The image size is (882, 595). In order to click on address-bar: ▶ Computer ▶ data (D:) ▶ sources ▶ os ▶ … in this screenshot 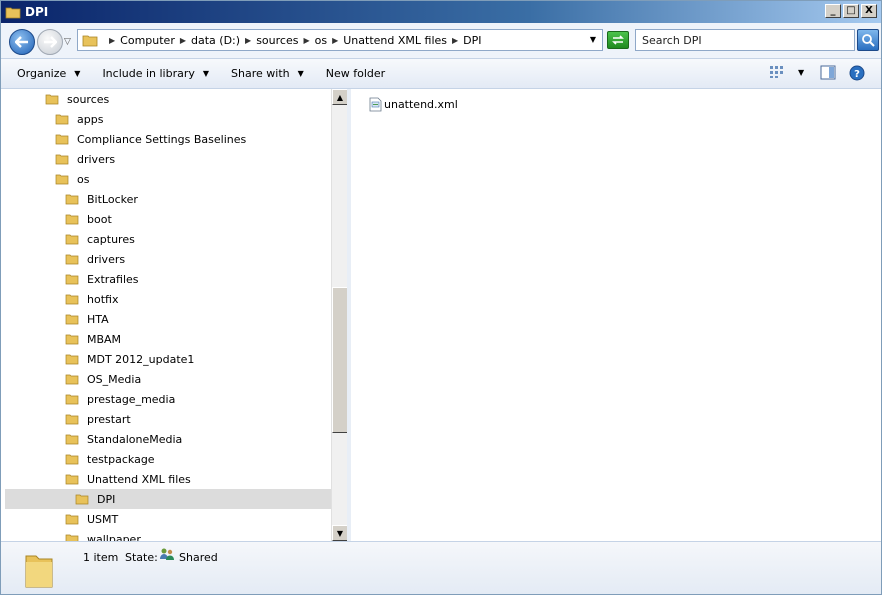, I will do `click(340, 40)`.